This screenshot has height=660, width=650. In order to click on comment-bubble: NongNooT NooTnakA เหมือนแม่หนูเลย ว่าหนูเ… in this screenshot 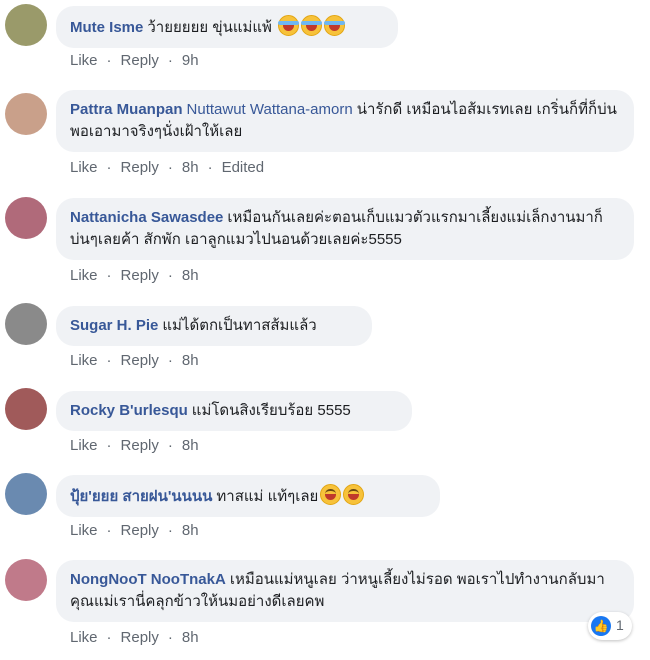, I will do `click(345, 591)`.